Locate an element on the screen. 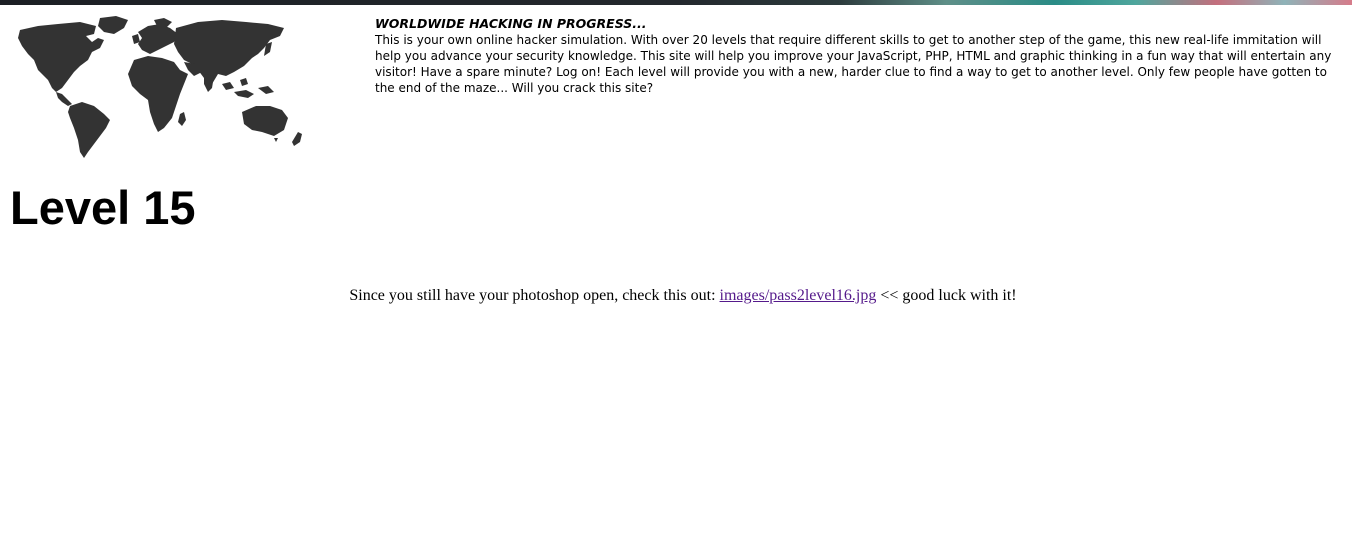  hint-image-link: images/pass2level16.jpg is located at coordinates (798, 295).